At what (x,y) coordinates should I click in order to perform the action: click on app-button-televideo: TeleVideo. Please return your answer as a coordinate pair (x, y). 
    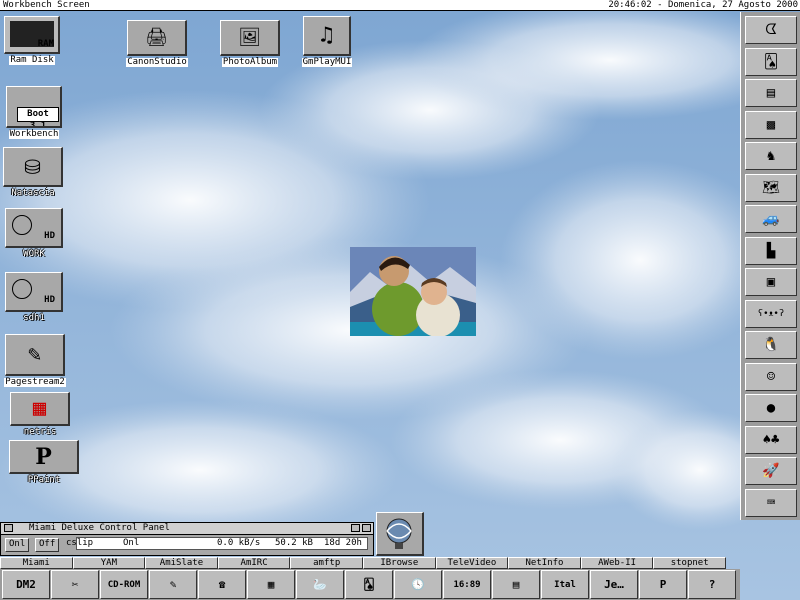
    Looking at the image, I should click on (472, 563).